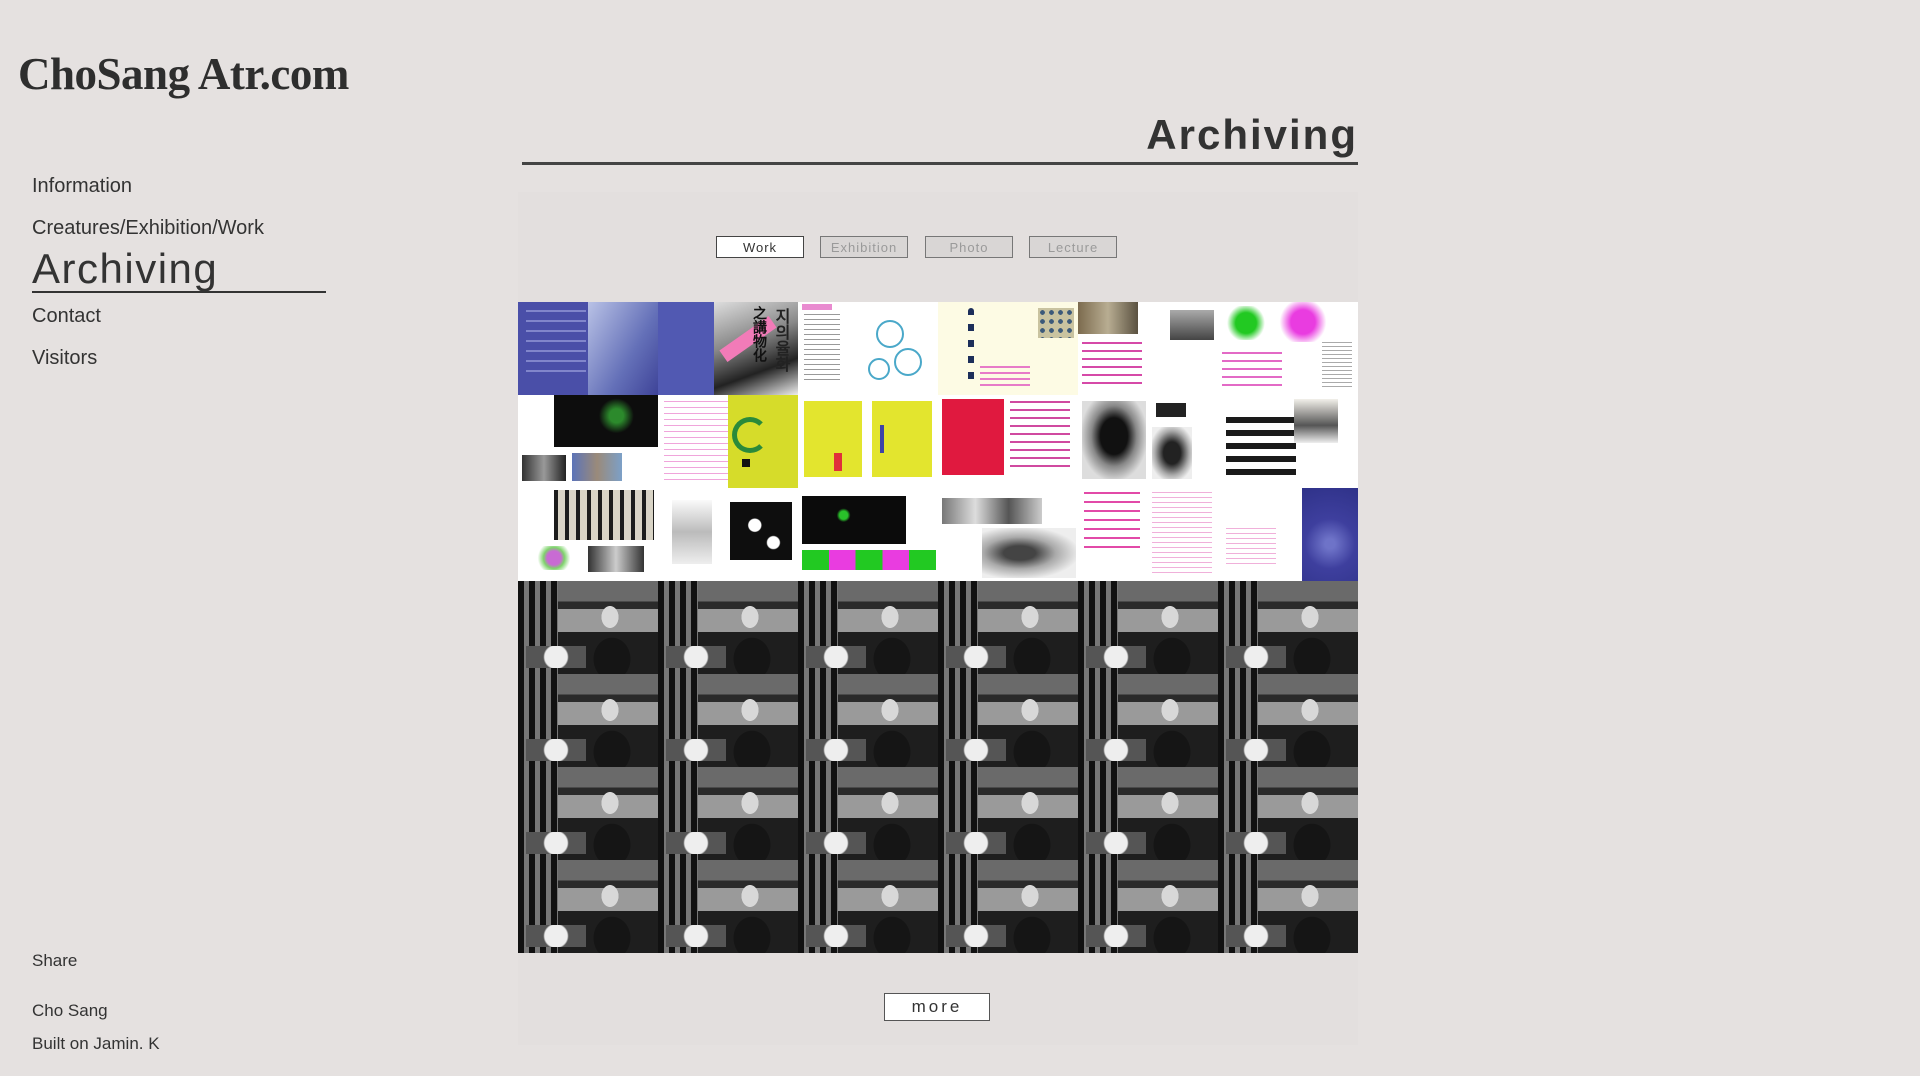  What do you see at coordinates (728, 348) in the screenshot?
I see `thumbnail-artwork: 지의율화 之講物化` at bounding box center [728, 348].